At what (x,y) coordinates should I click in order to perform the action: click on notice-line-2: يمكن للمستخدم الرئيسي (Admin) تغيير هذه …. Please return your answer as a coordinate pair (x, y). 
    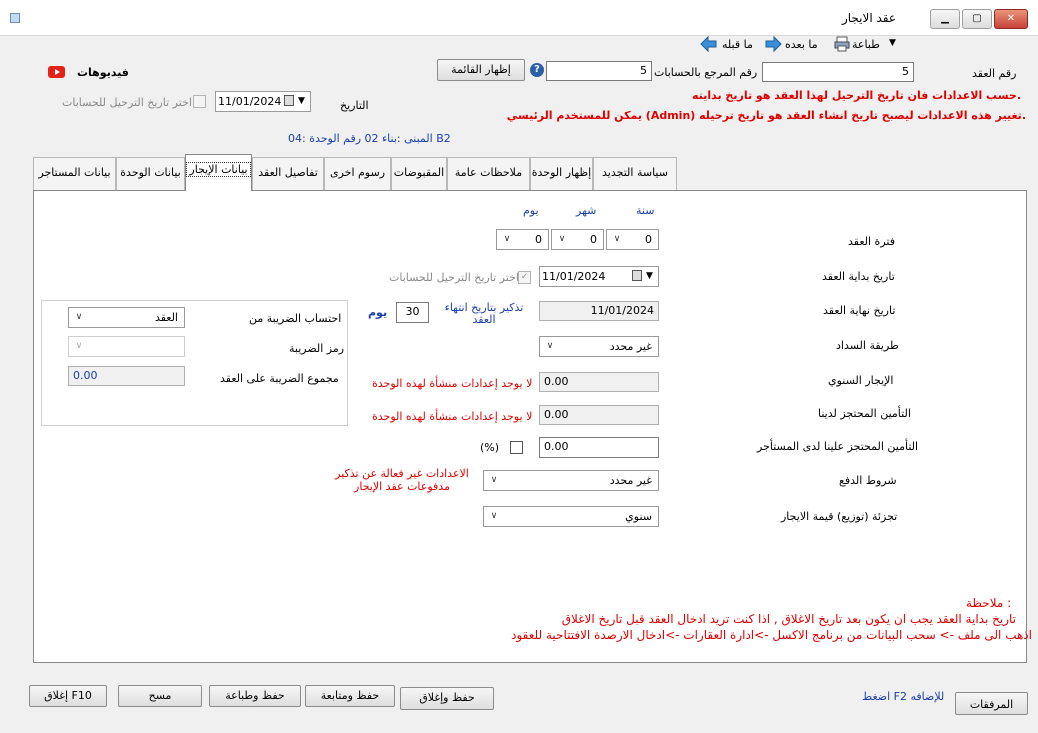
    Looking at the image, I should click on (766, 115).